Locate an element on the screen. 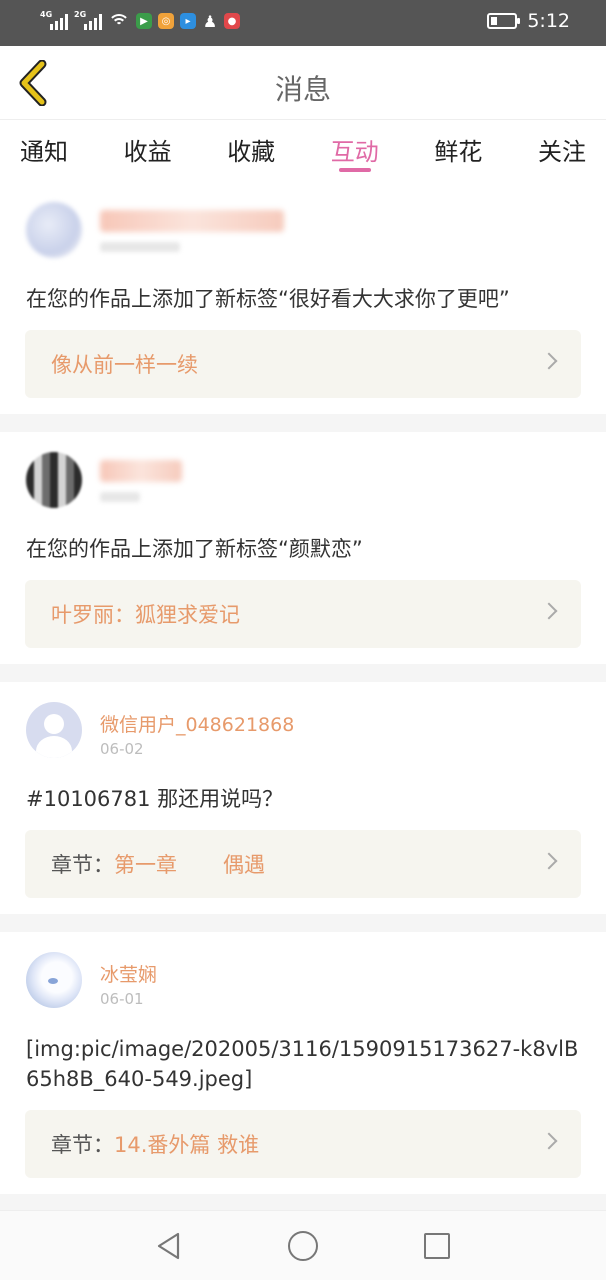 This screenshot has width=606, height=1280. app-icon: ◎ is located at coordinates (166, 21).